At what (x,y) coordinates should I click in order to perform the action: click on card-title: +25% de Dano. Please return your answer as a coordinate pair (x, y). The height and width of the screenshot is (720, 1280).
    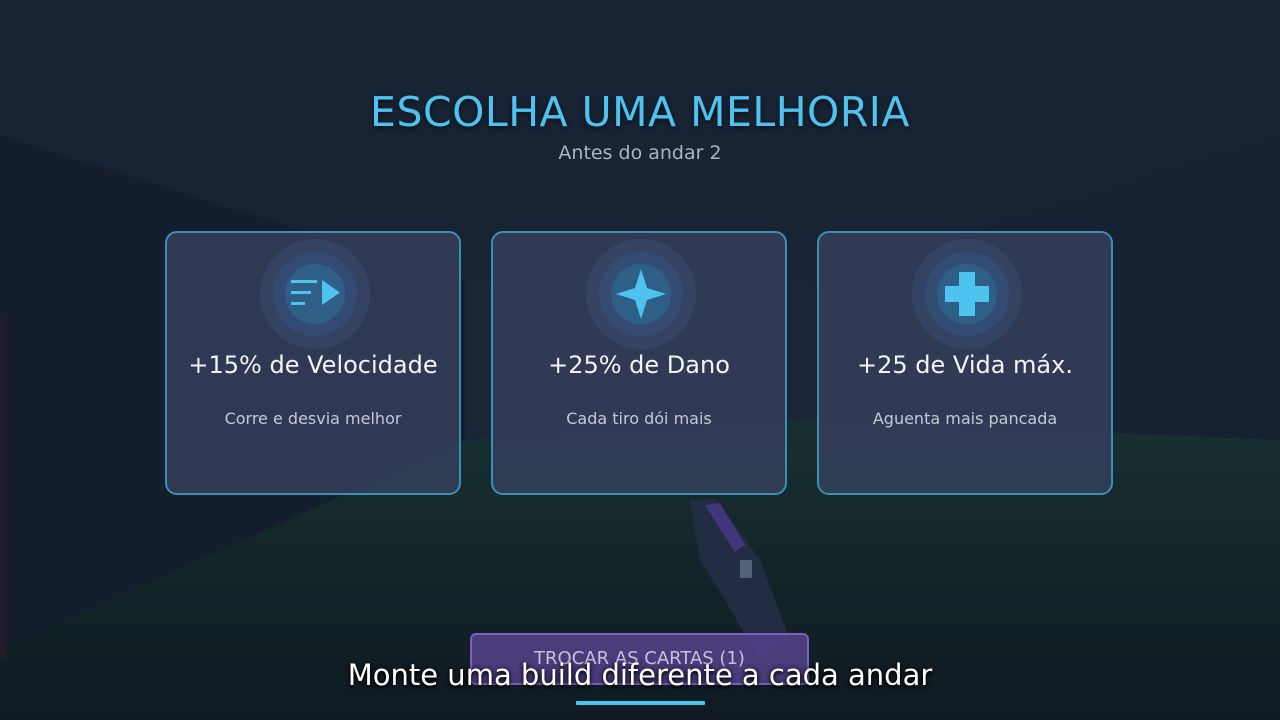
    Looking at the image, I should click on (639, 365).